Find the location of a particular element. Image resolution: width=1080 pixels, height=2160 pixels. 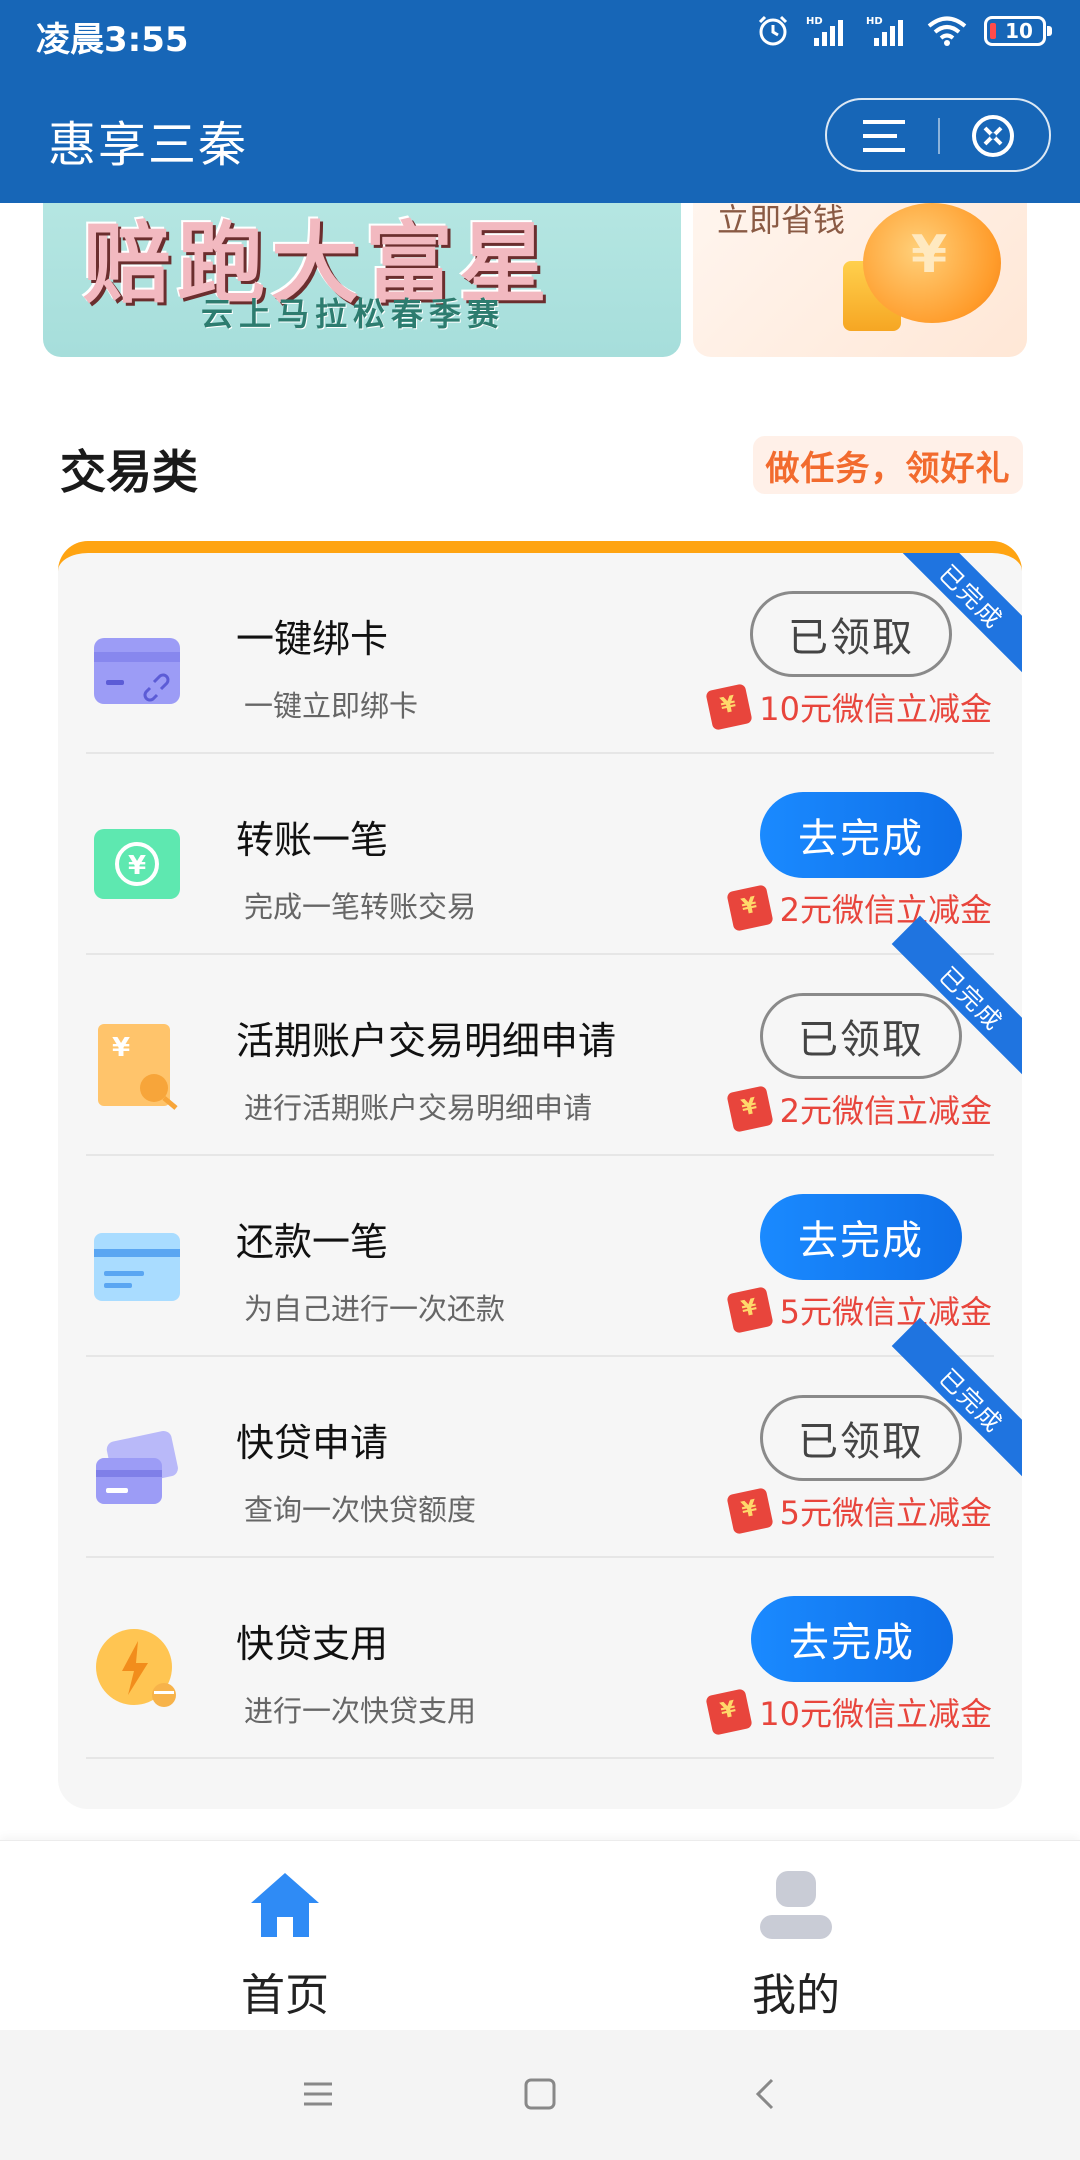

section-title: 交易类 is located at coordinates (129, 472).